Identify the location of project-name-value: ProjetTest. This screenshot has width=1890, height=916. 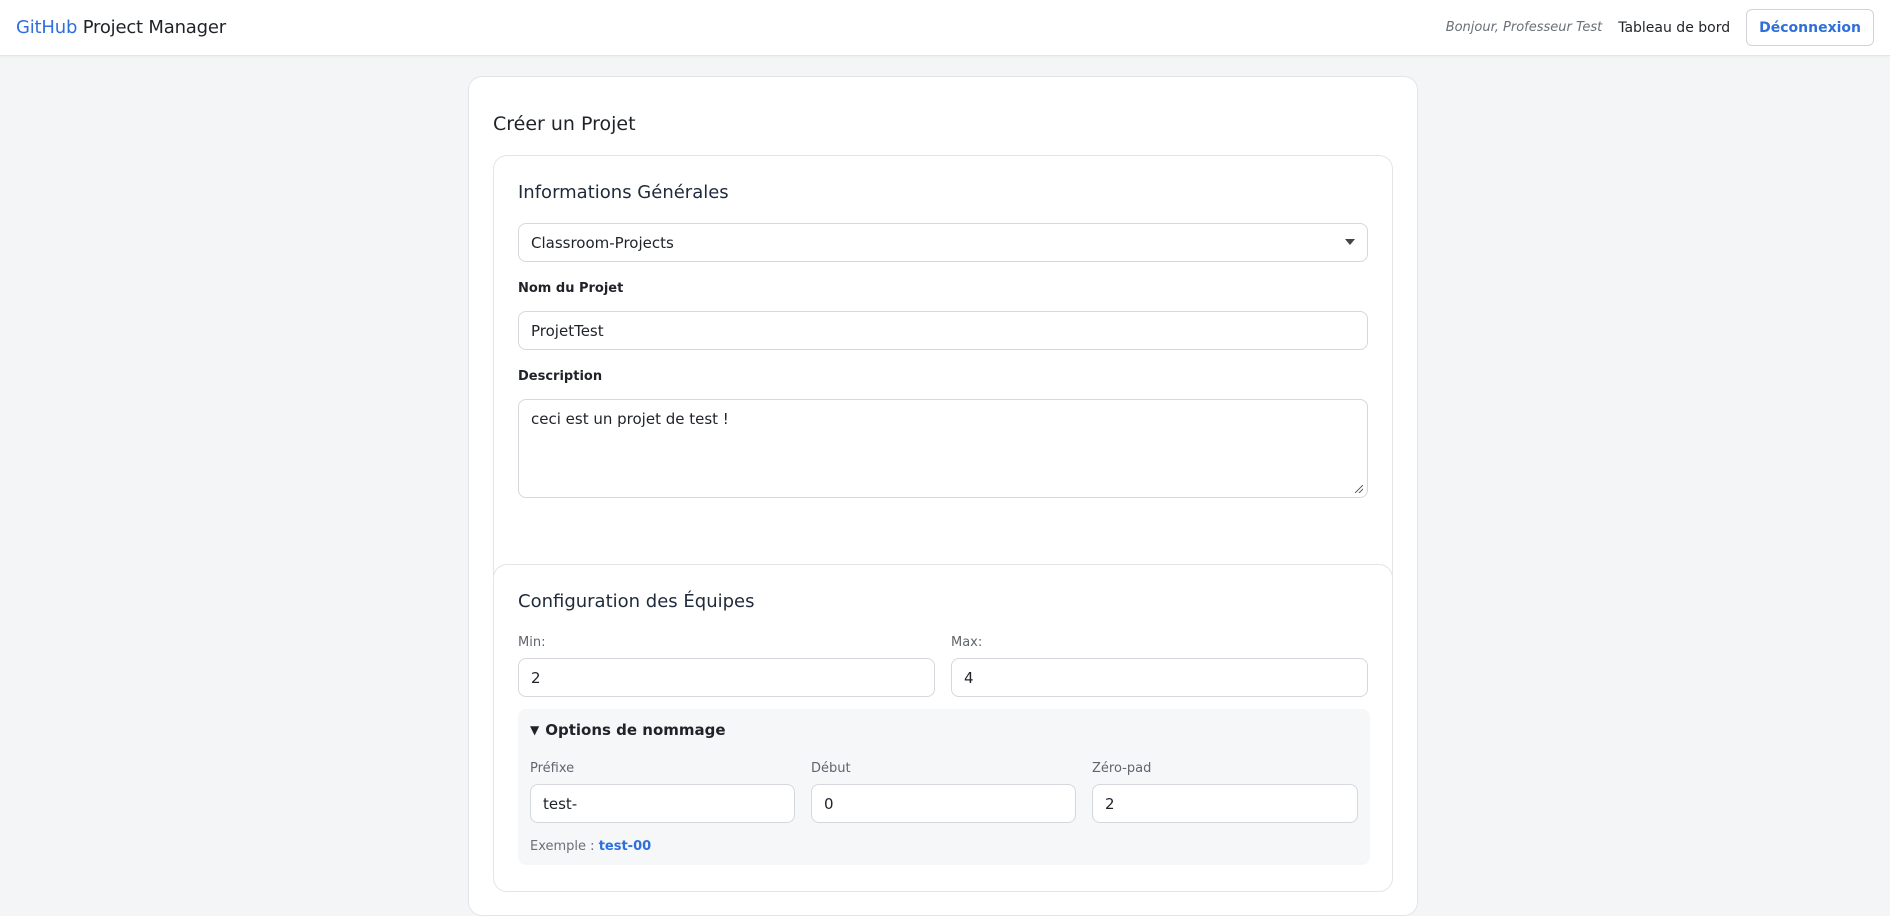
(567, 330).